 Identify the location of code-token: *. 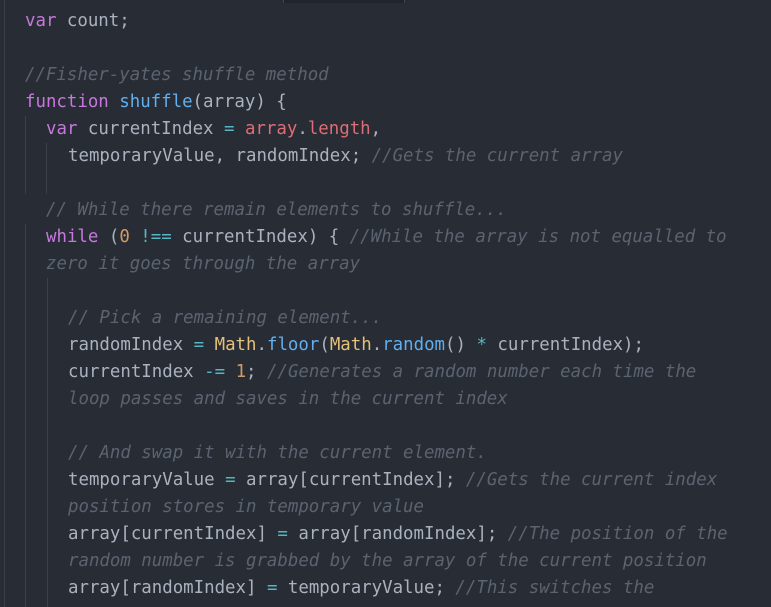
(481, 345).